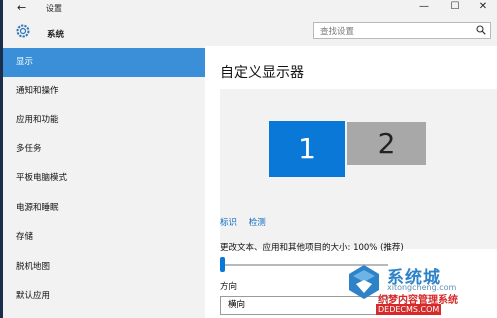 This screenshot has height=318, width=497. Describe the element at coordinates (104, 237) in the screenshot. I see `sidebar-item-storage: 存储` at that location.